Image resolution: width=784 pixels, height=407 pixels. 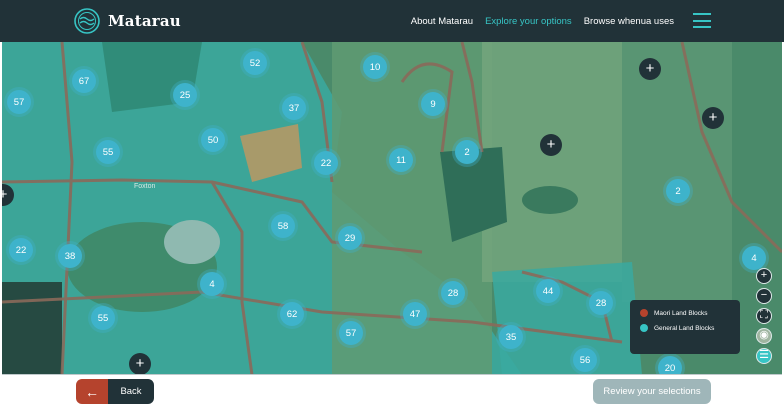 I want to click on cluster-marker: 25, so click(x=185, y=95).